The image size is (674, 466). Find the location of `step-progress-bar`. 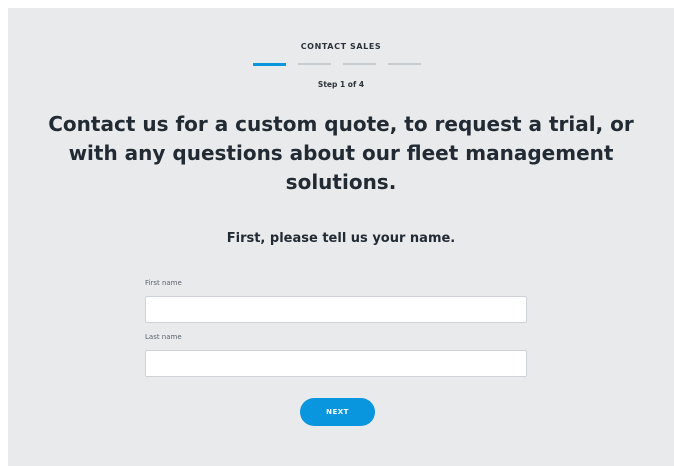

step-progress-bar is located at coordinates (341, 64).